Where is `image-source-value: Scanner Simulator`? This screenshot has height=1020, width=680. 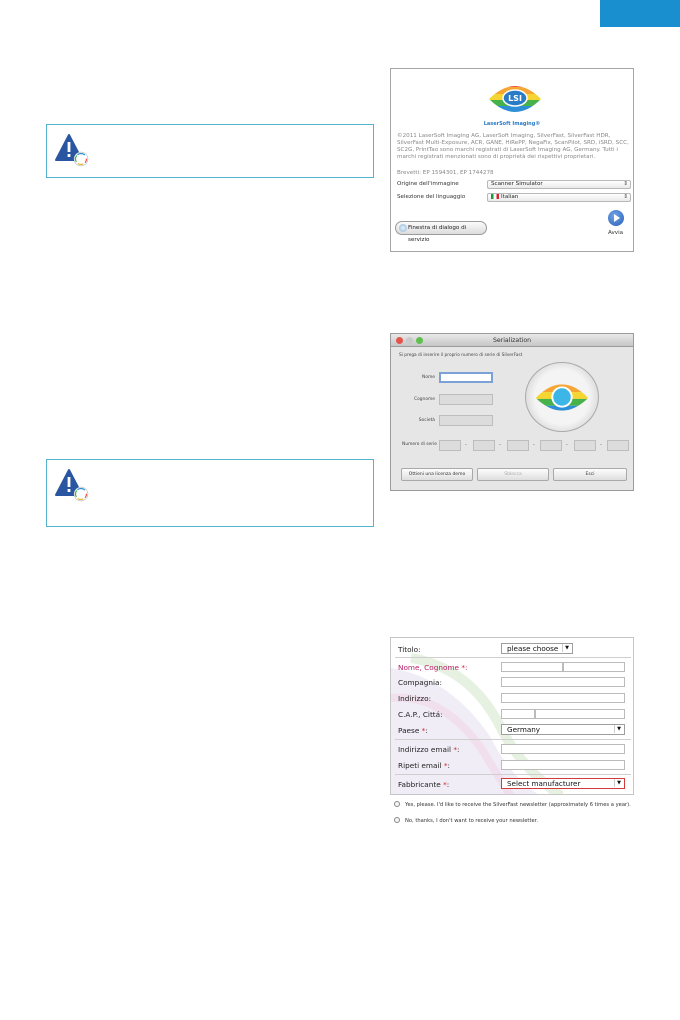
image-source-value: Scanner Simulator is located at coordinates (517, 184).